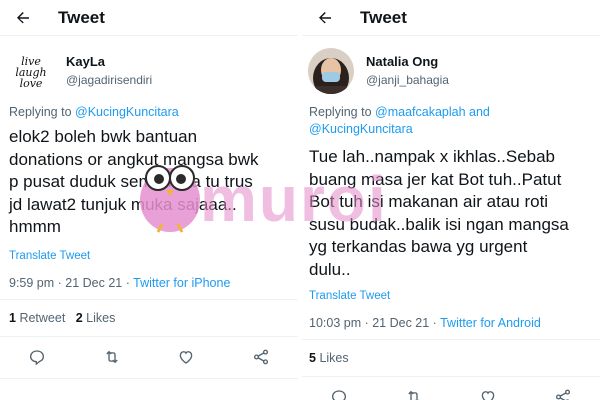 The image size is (600, 400). What do you see at coordinates (96, 318) in the screenshot?
I see `like-stat: 2 Likes` at bounding box center [96, 318].